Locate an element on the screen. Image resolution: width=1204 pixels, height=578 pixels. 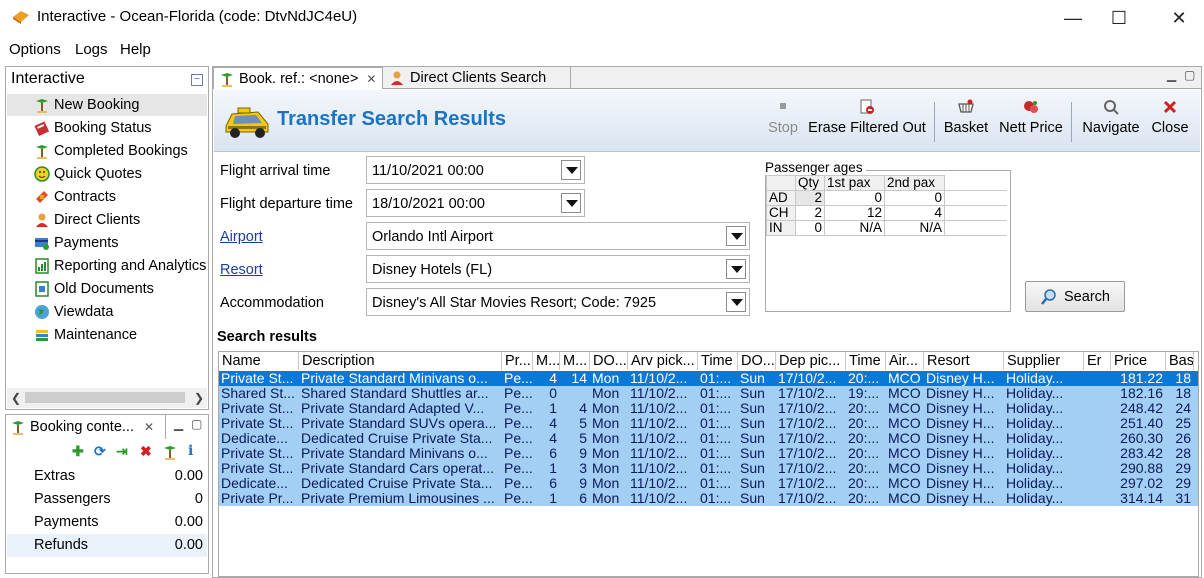
menu-help: Help is located at coordinates (135, 49).